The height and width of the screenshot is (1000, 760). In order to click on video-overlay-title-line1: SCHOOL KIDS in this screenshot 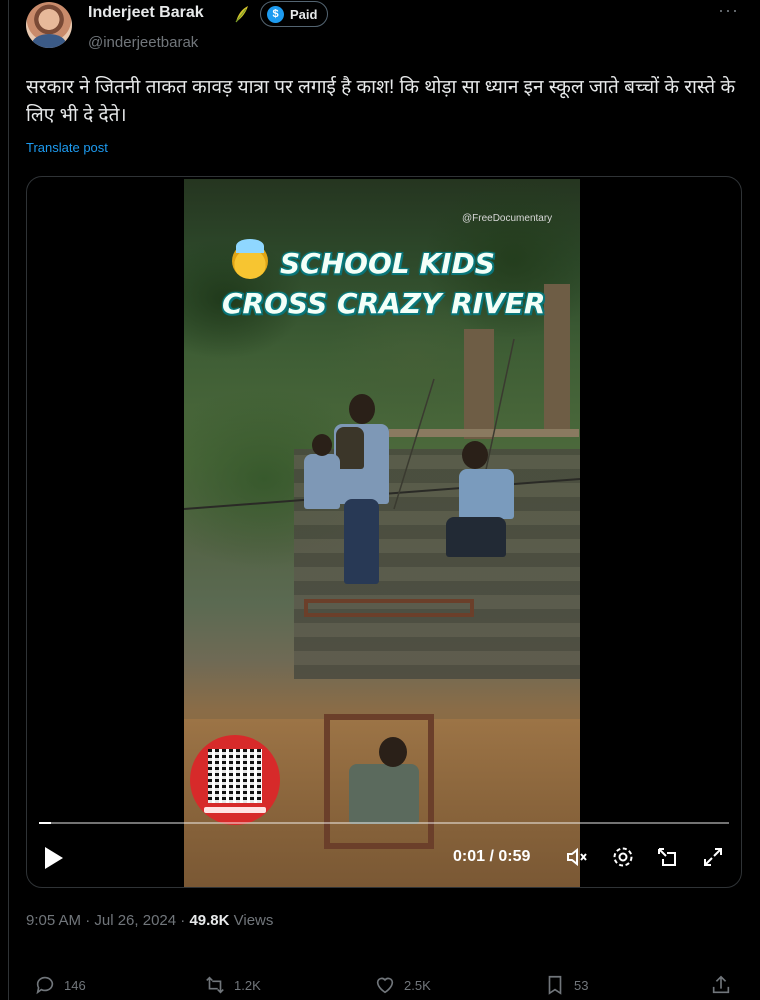, I will do `click(387, 263)`.